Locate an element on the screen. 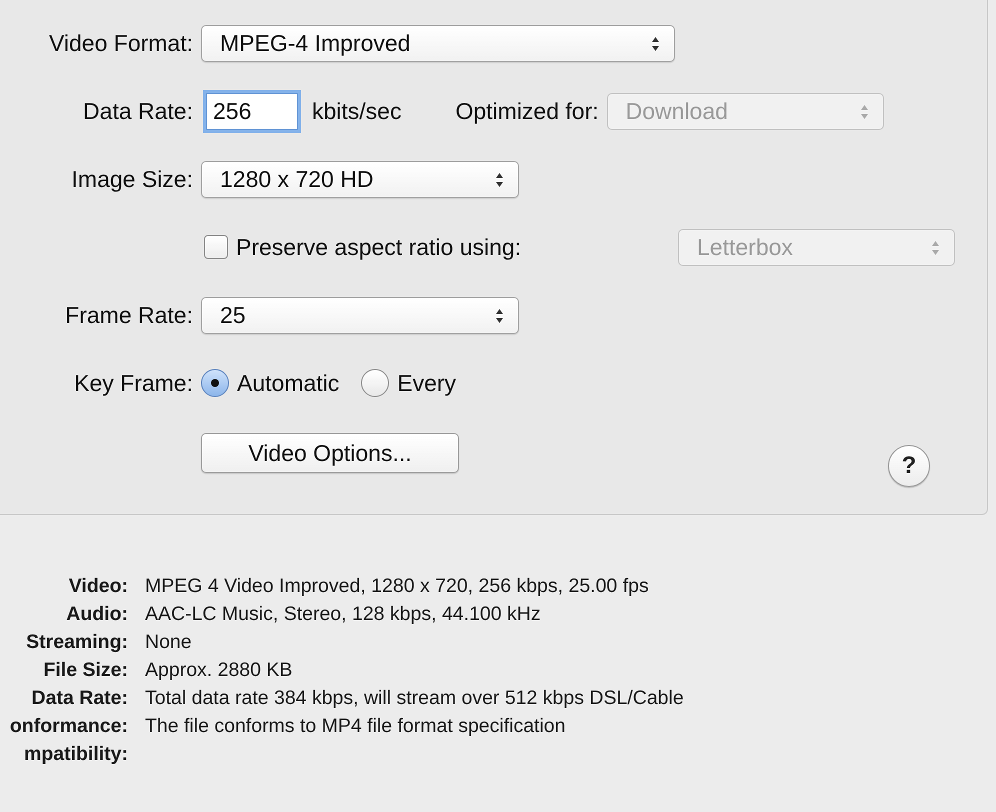 This screenshot has height=812, width=996. summary-value: MPEG 4 Video Improved, 1280 x 720, 256 kbps, 25.00 fps is located at coordinates (397, 586).